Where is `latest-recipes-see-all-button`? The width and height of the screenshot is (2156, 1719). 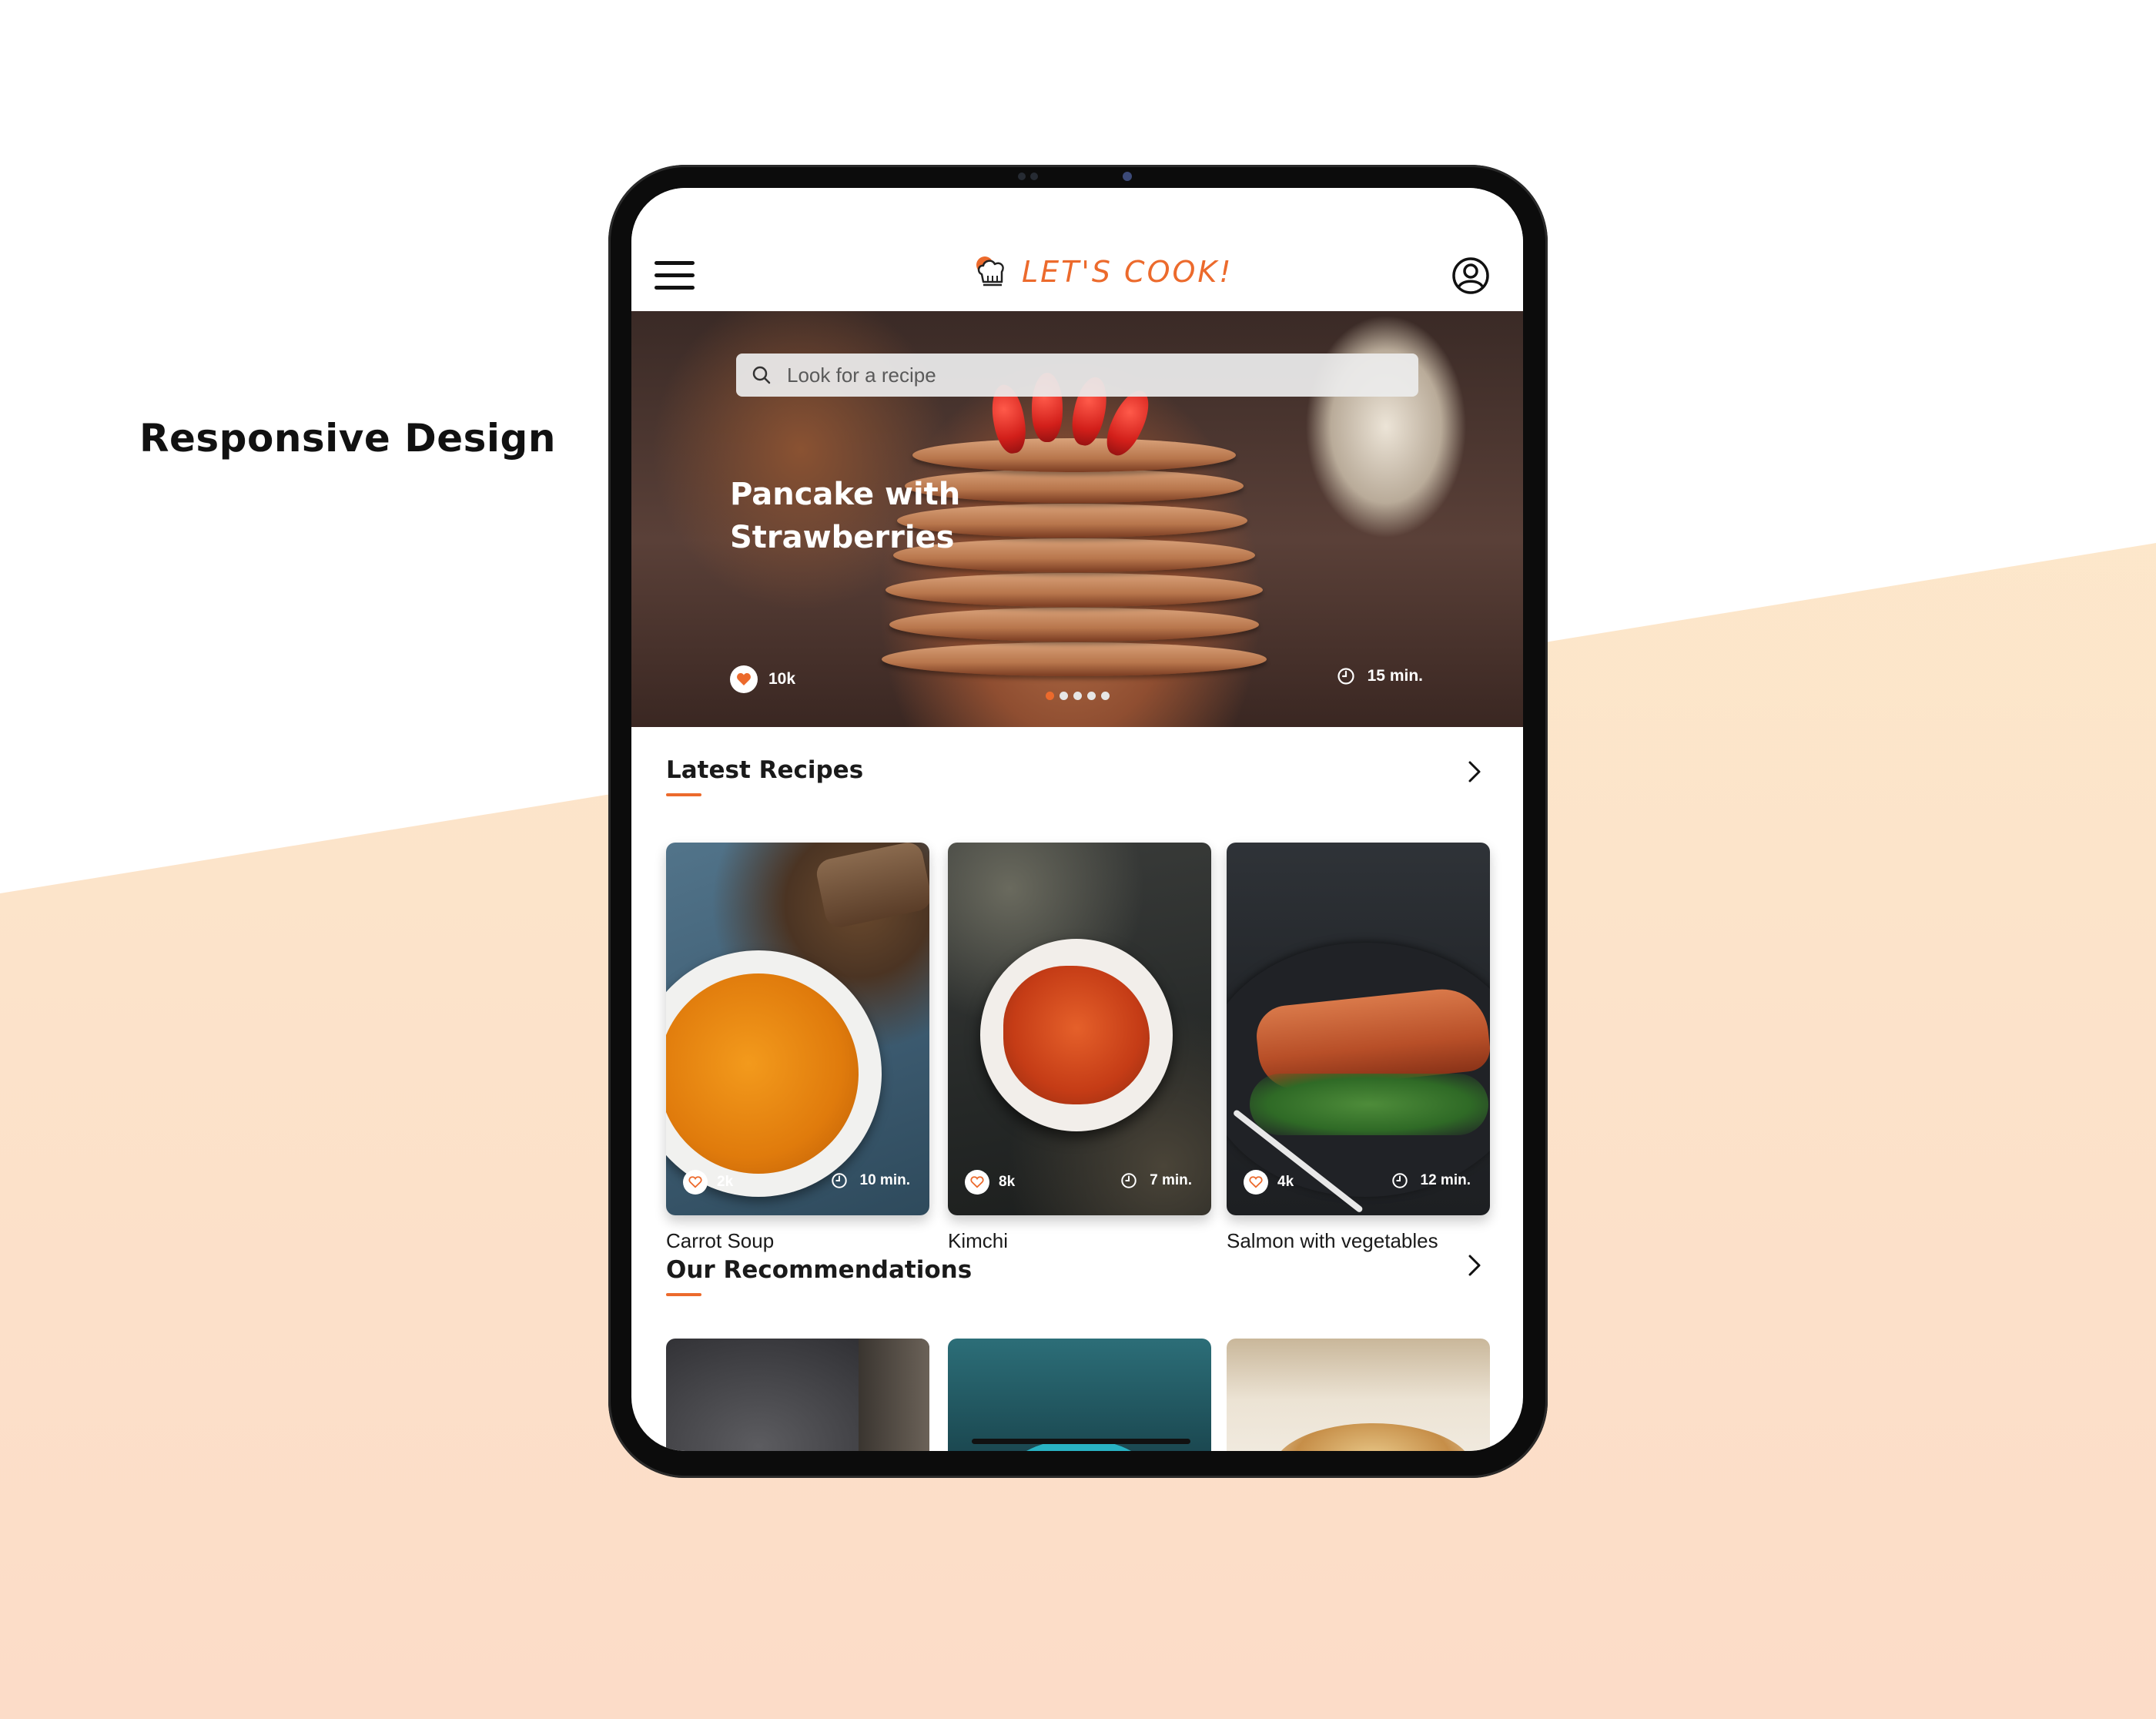
latest-recipes-see-all-button is located at coordinates (1474, 771).